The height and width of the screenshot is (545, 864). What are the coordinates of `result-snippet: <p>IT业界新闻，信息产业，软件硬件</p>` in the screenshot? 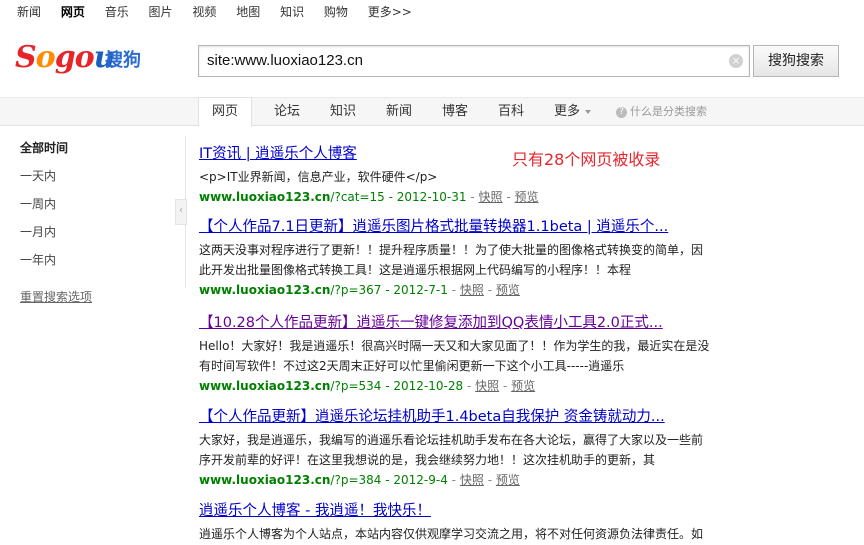 It's located at (479, 177).